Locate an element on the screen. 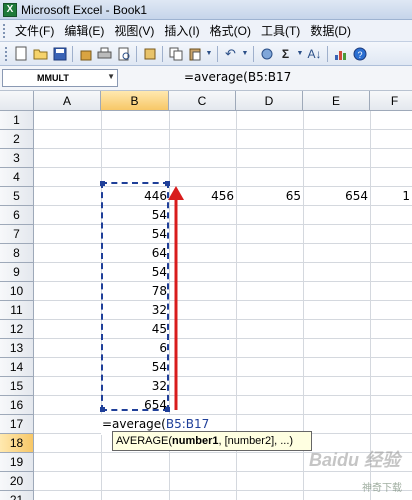  row-header-9: 9 is located at coordinates (17, 272).